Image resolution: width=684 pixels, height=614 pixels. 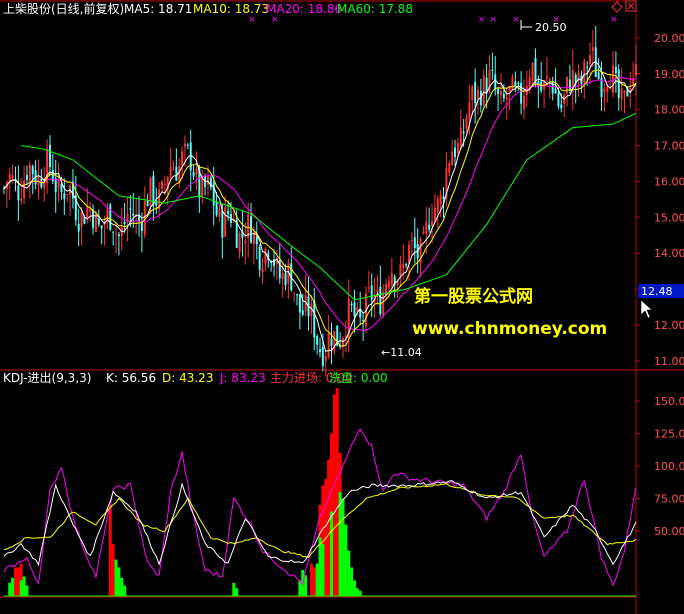 I want to click on d-legend: D: 43.23, so click(x=187, y=378).